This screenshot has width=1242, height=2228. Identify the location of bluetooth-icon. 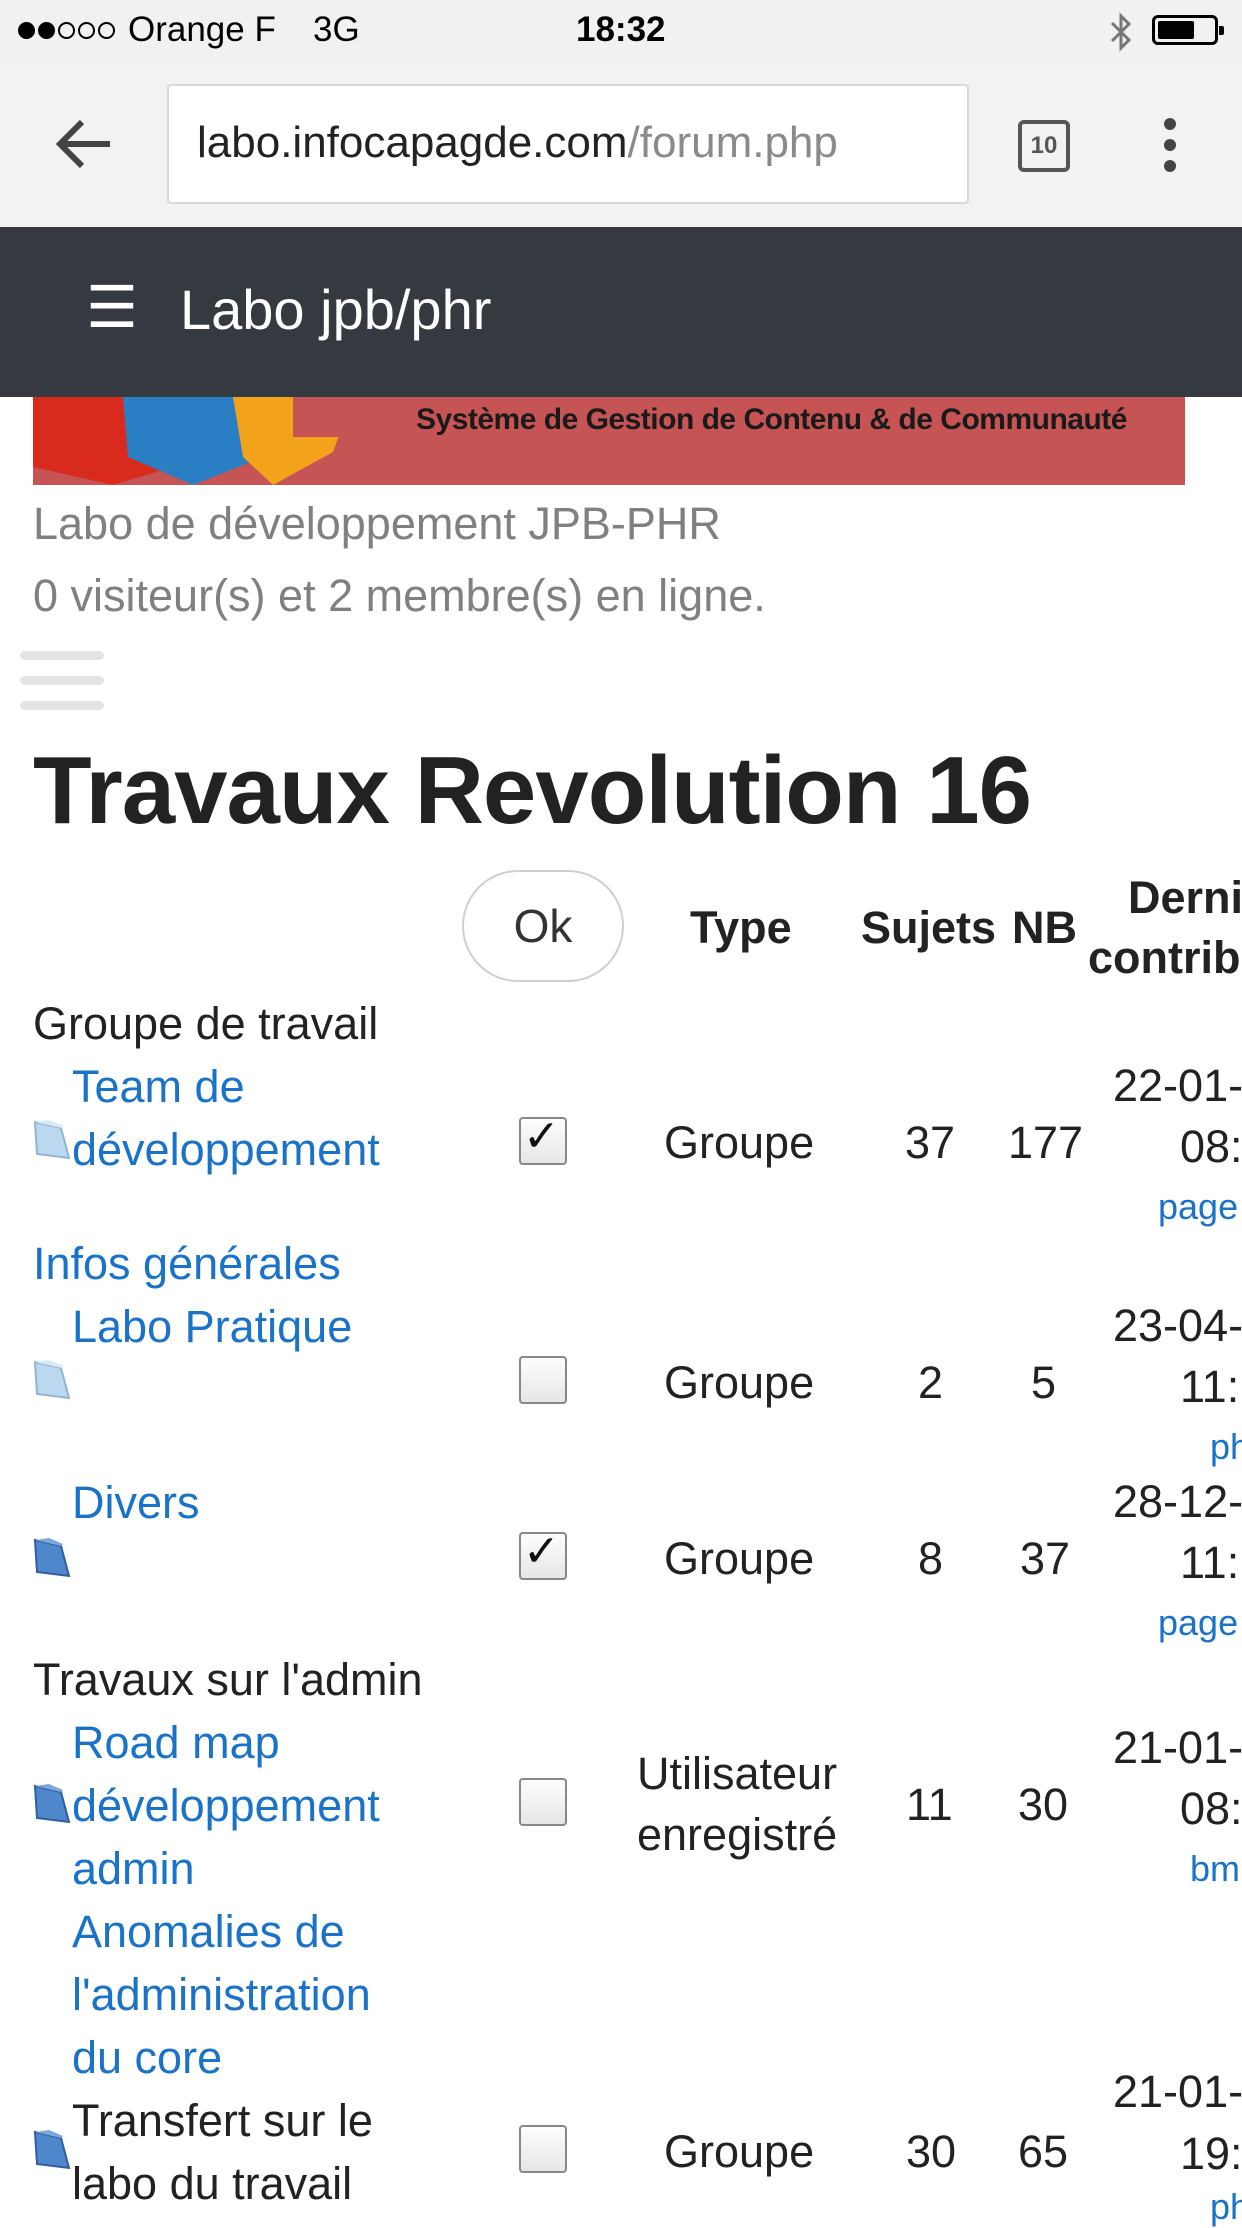
(1121, 32).